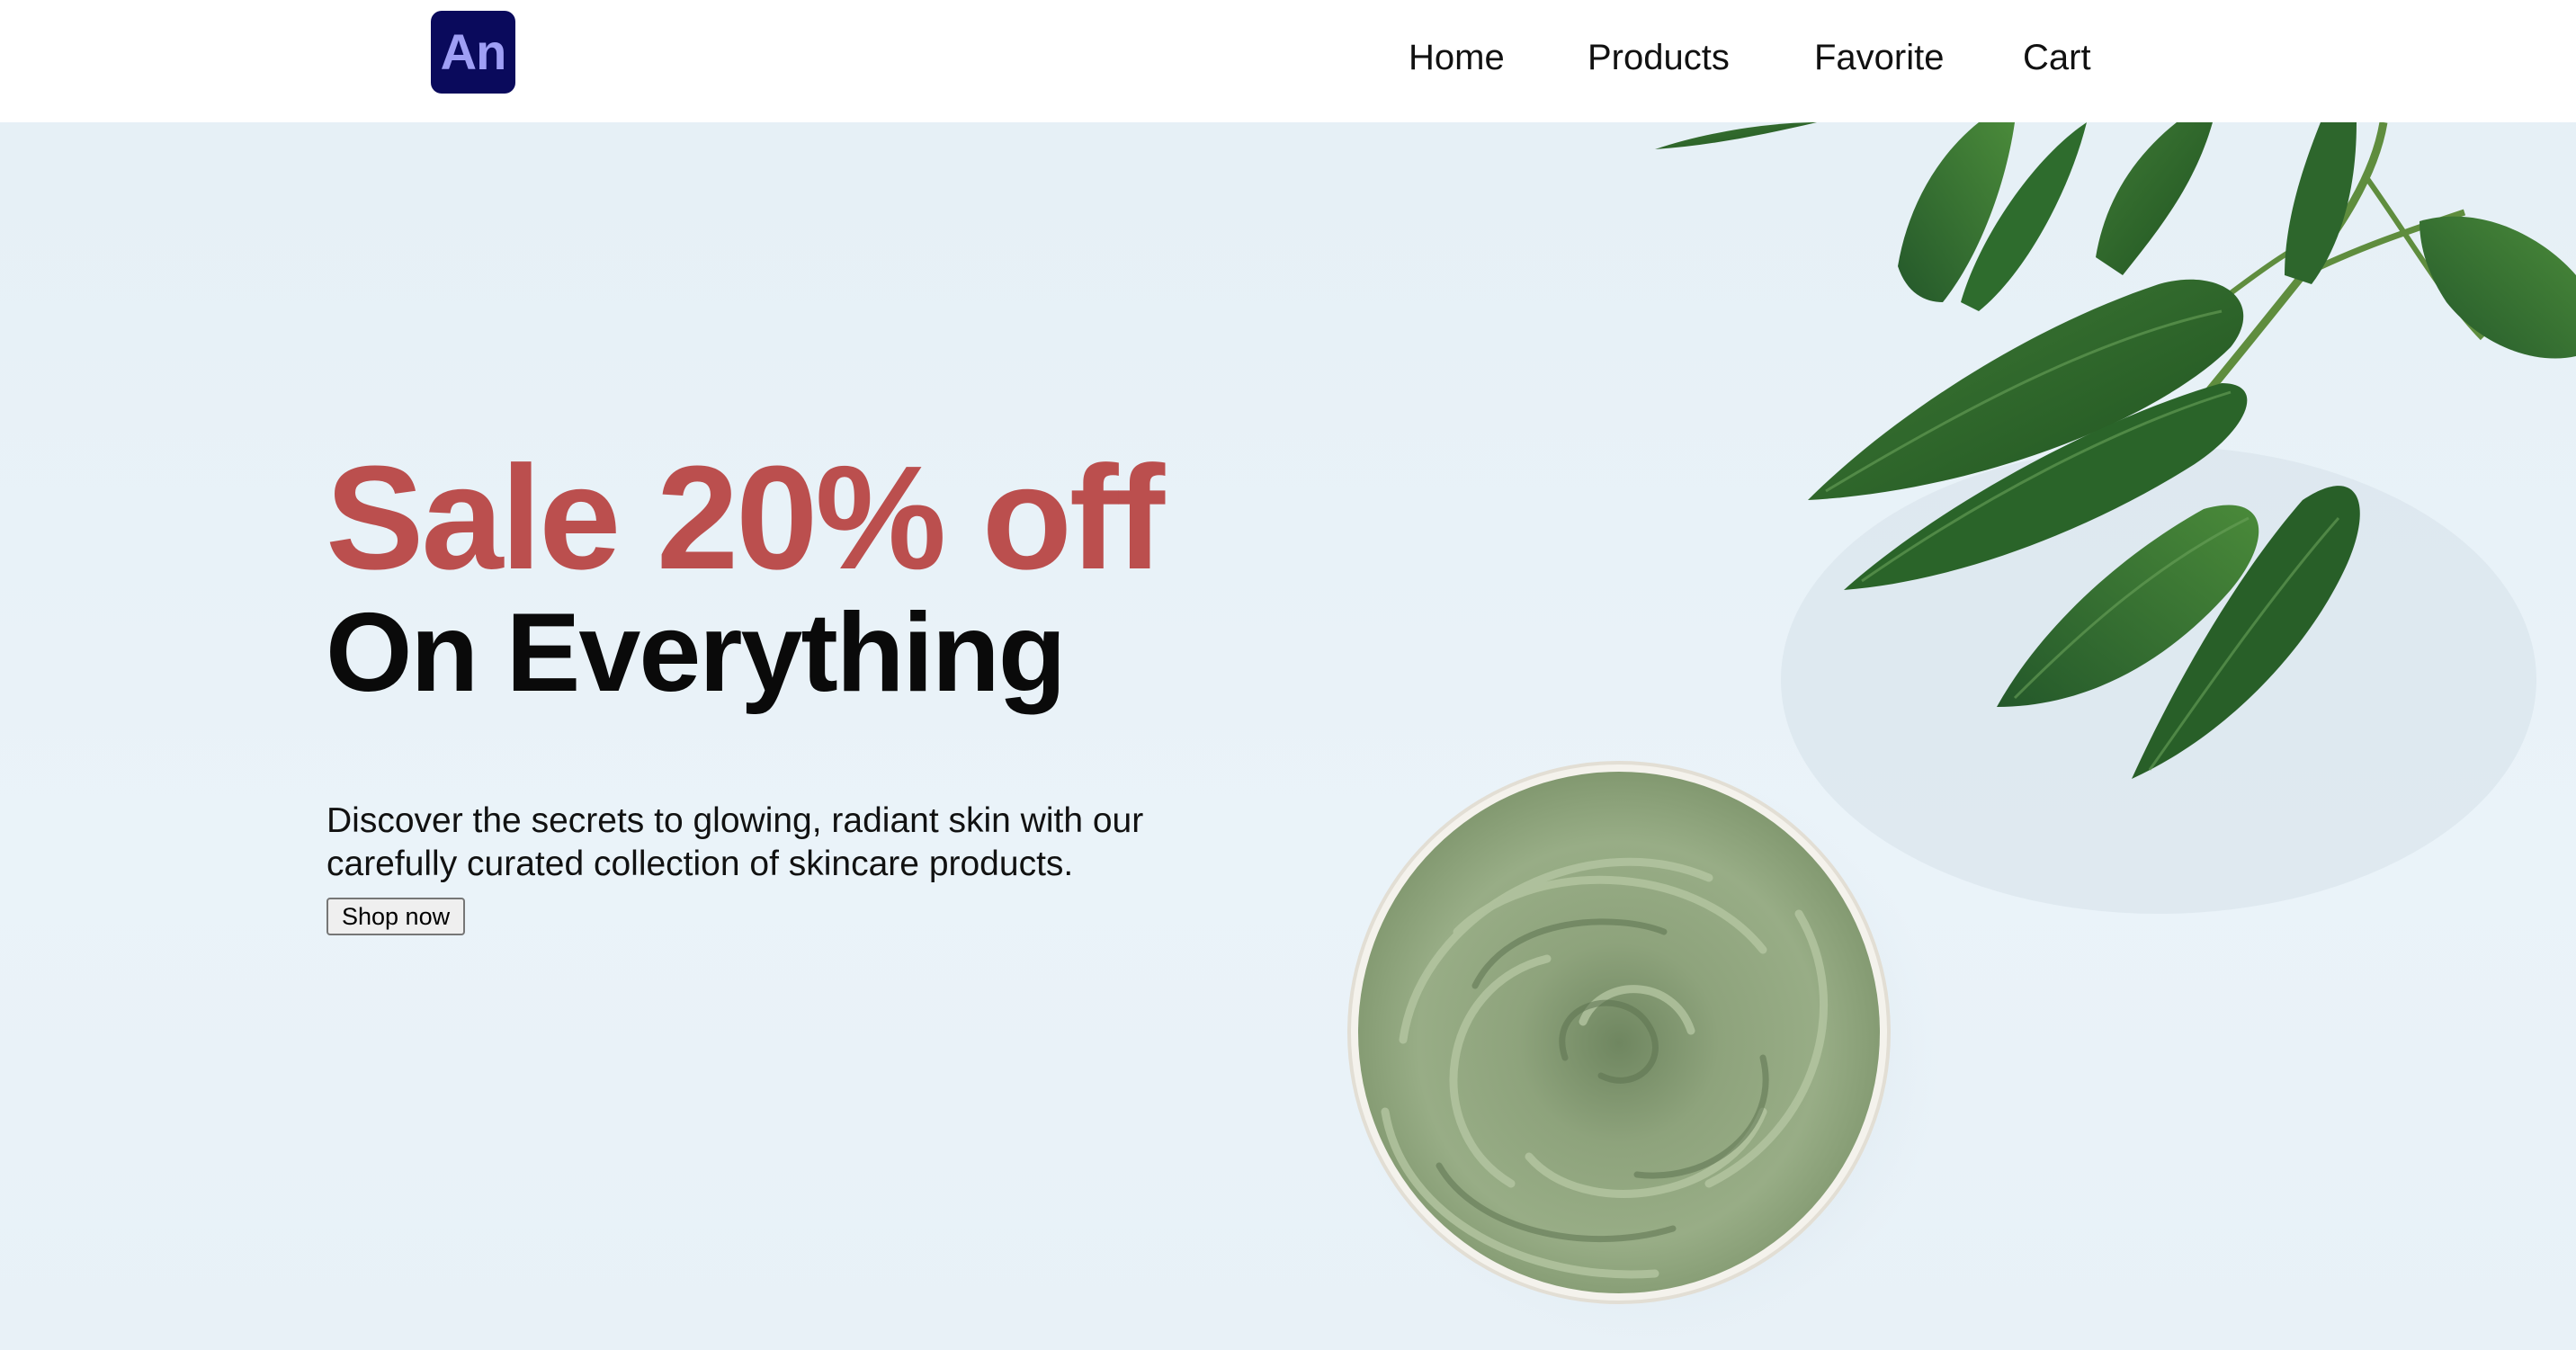 This screenshot has width=2576, height=1350. What do you see at coordinates (396, 917) in the screenshot?
I see `shop-now-button: Shop now` at bounding box center [396, 917].